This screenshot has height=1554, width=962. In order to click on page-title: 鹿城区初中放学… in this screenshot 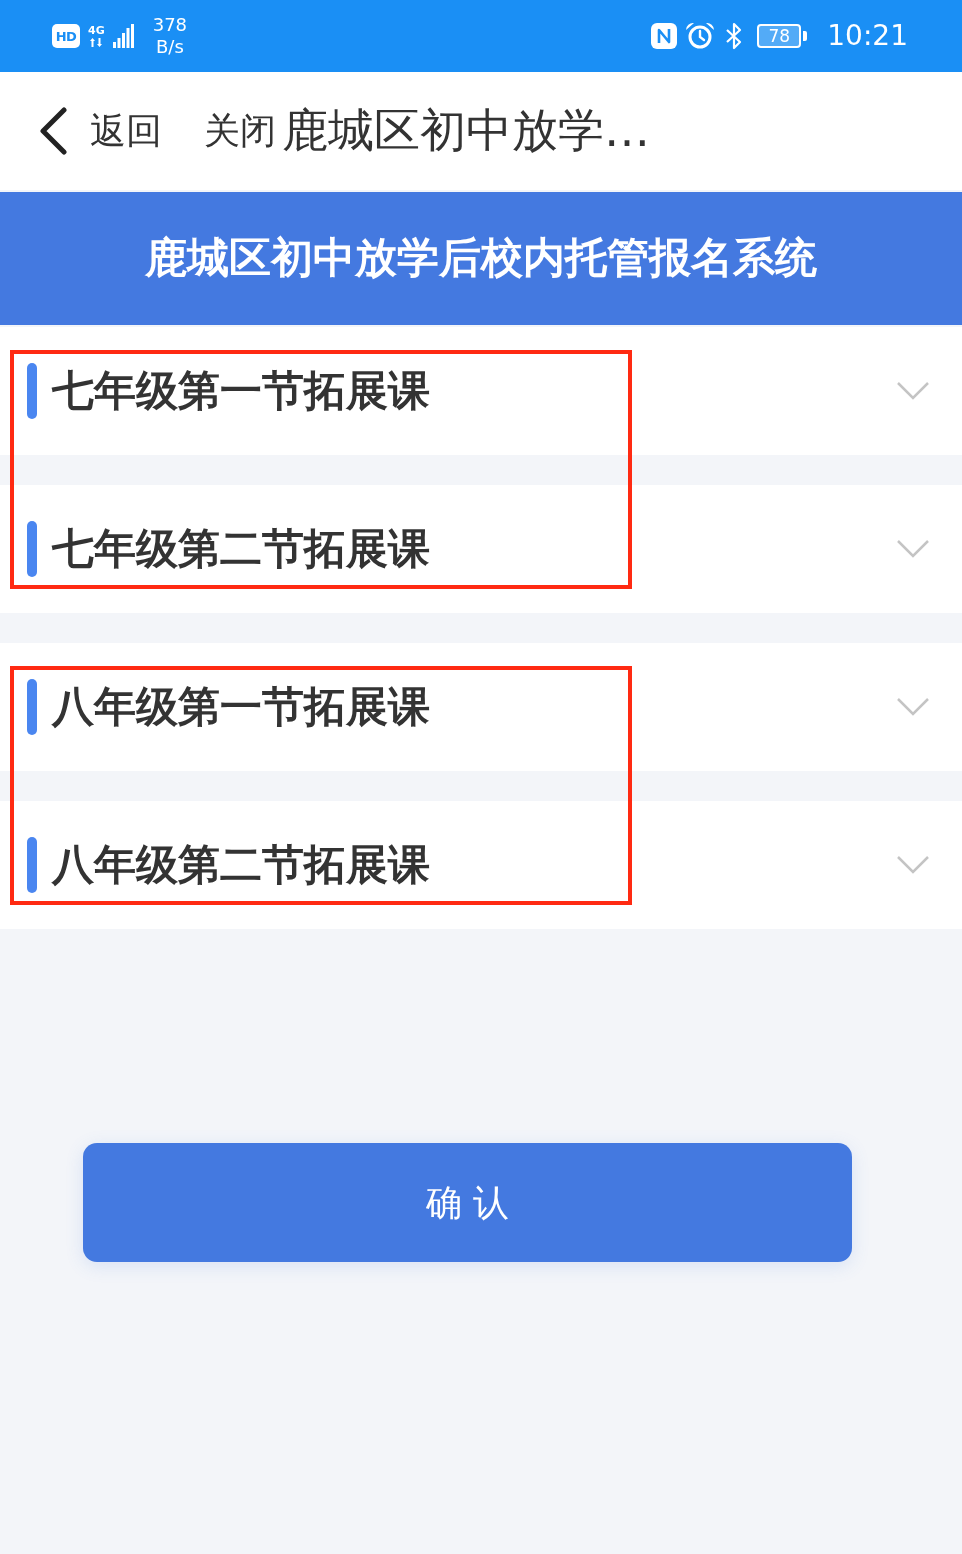, I will do `click(466, 131)`.